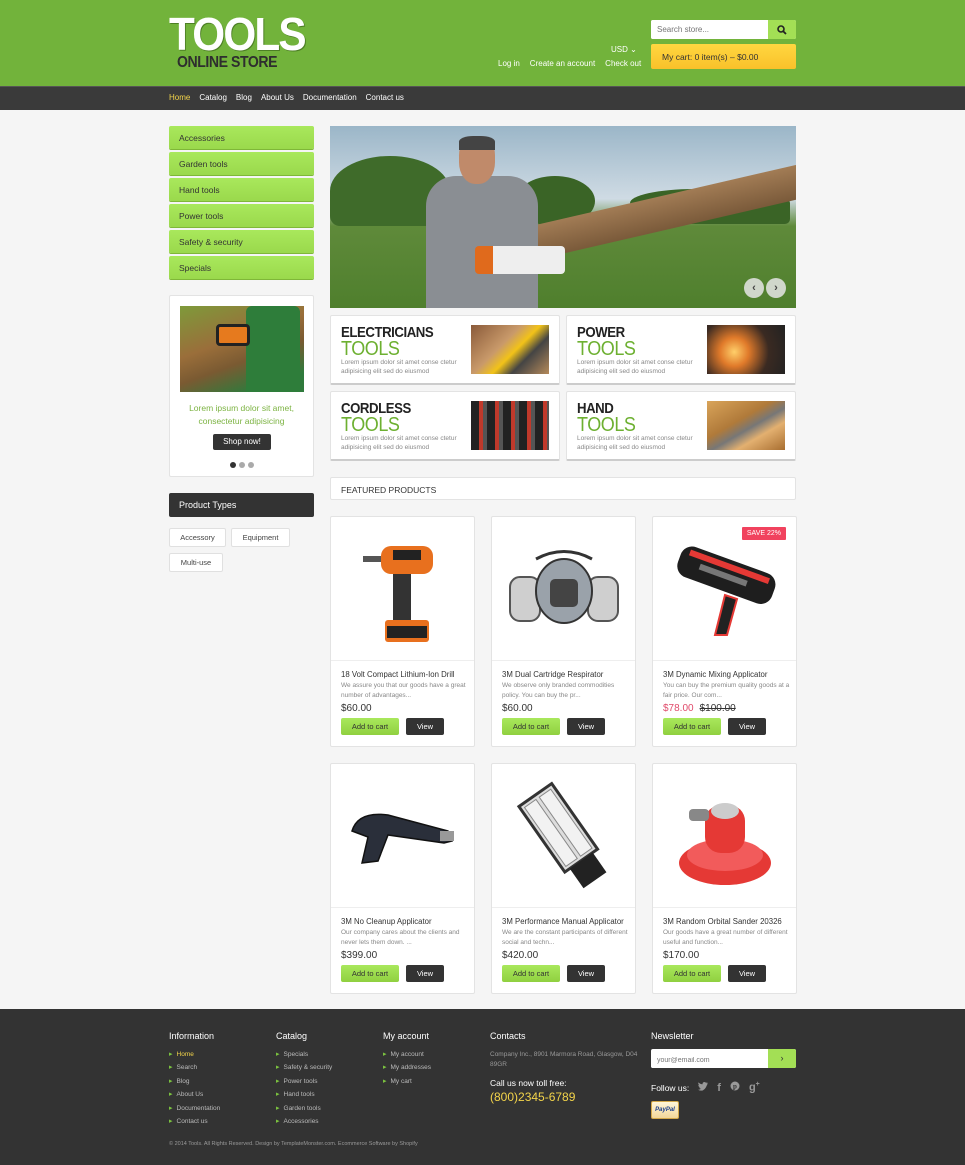  Describe the element at coordinates (563, 921) in the screenshot. I see `product-name: 3M Performance Manual Applicator` at that location.